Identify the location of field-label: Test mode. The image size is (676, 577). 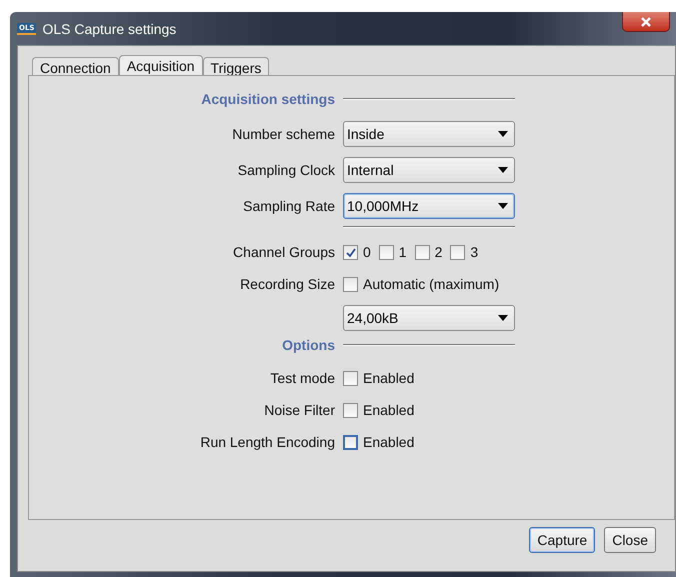
(302, 378).